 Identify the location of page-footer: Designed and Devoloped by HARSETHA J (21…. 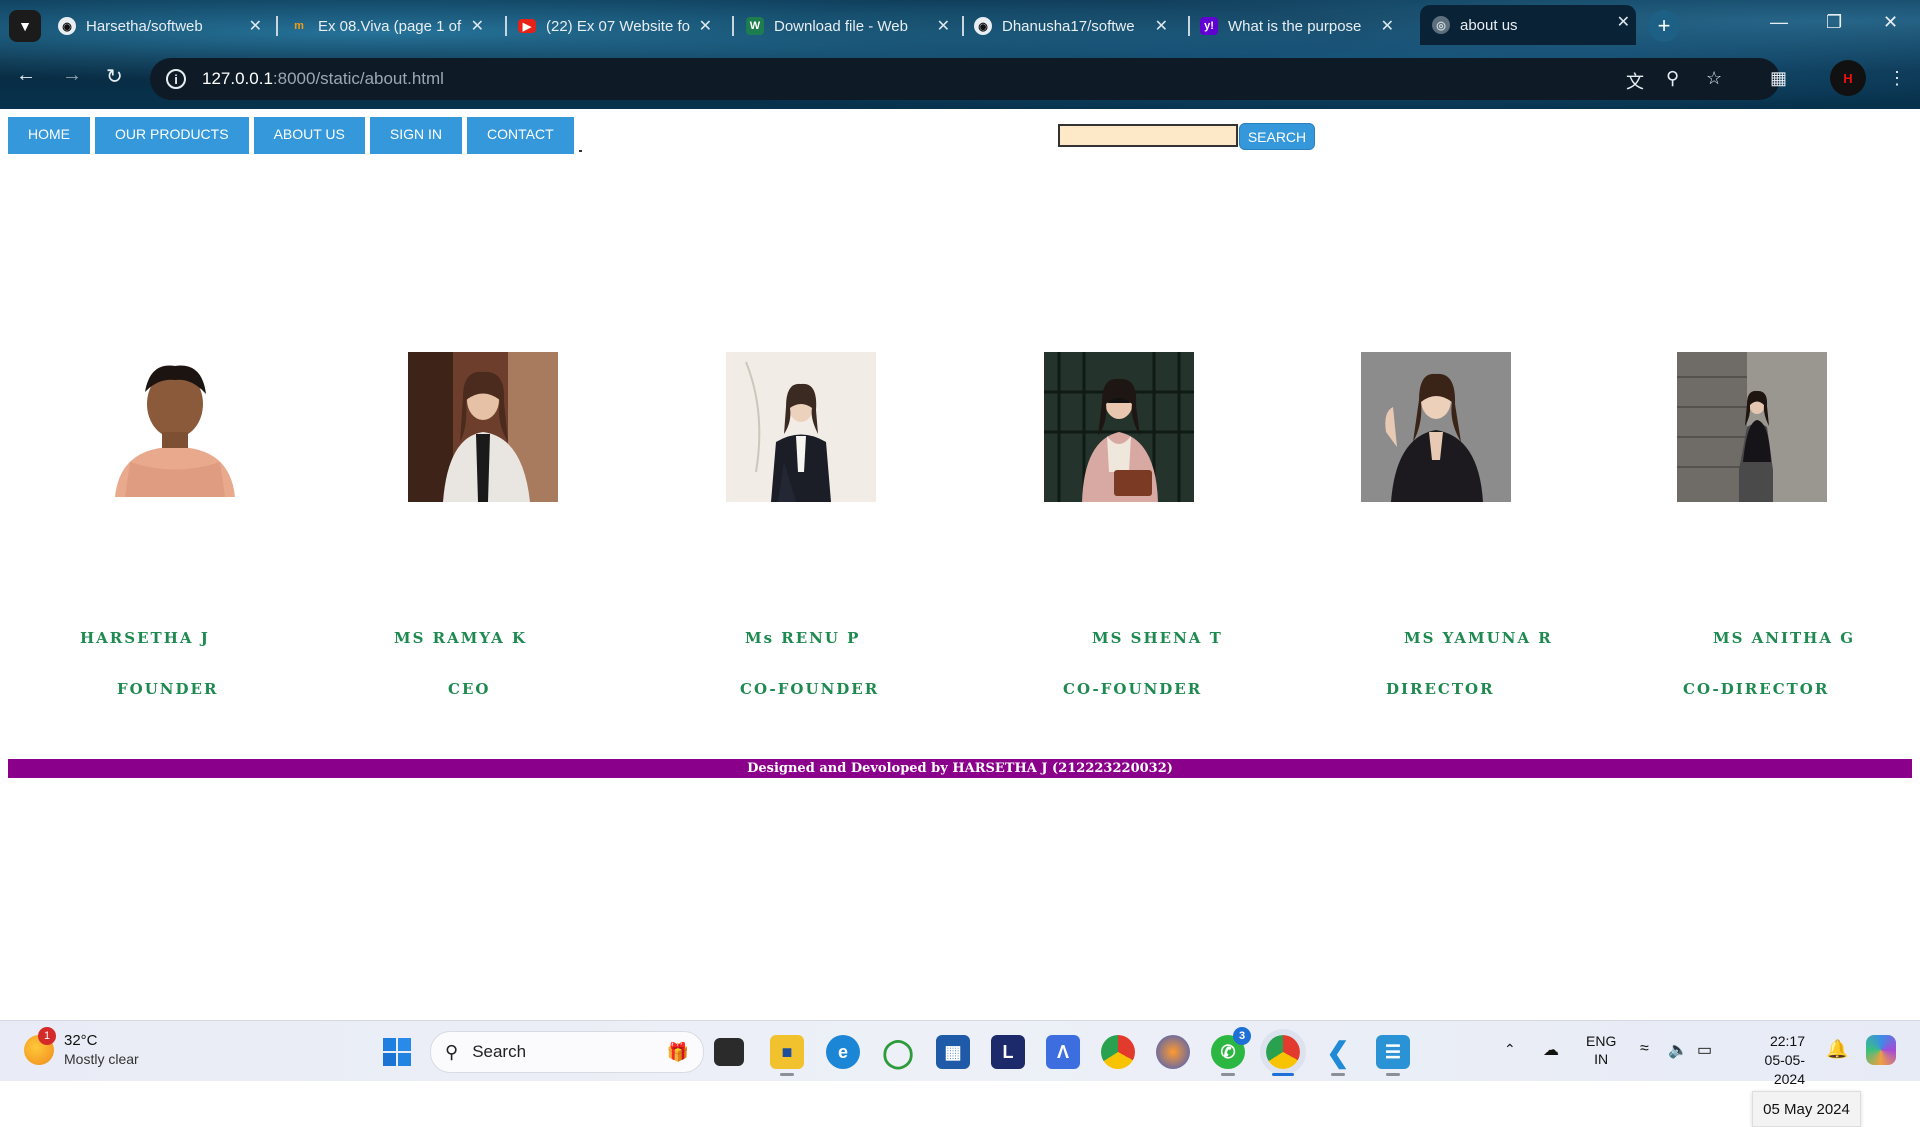
(960, 768).